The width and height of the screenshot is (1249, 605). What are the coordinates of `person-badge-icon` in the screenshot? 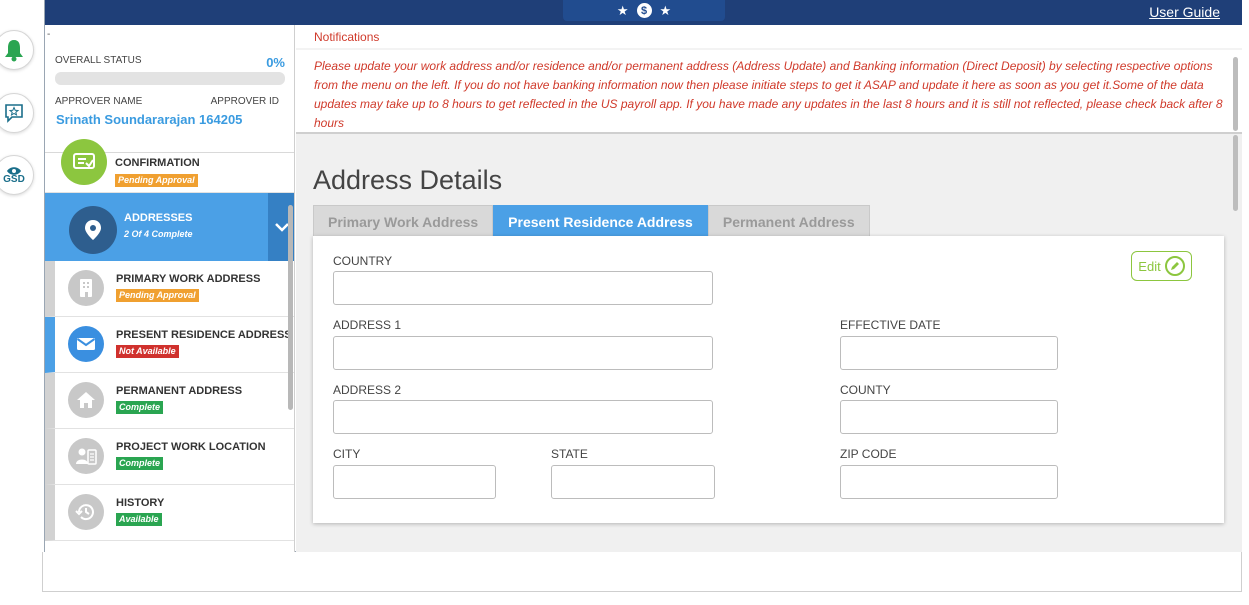 It's located at (86, 456).